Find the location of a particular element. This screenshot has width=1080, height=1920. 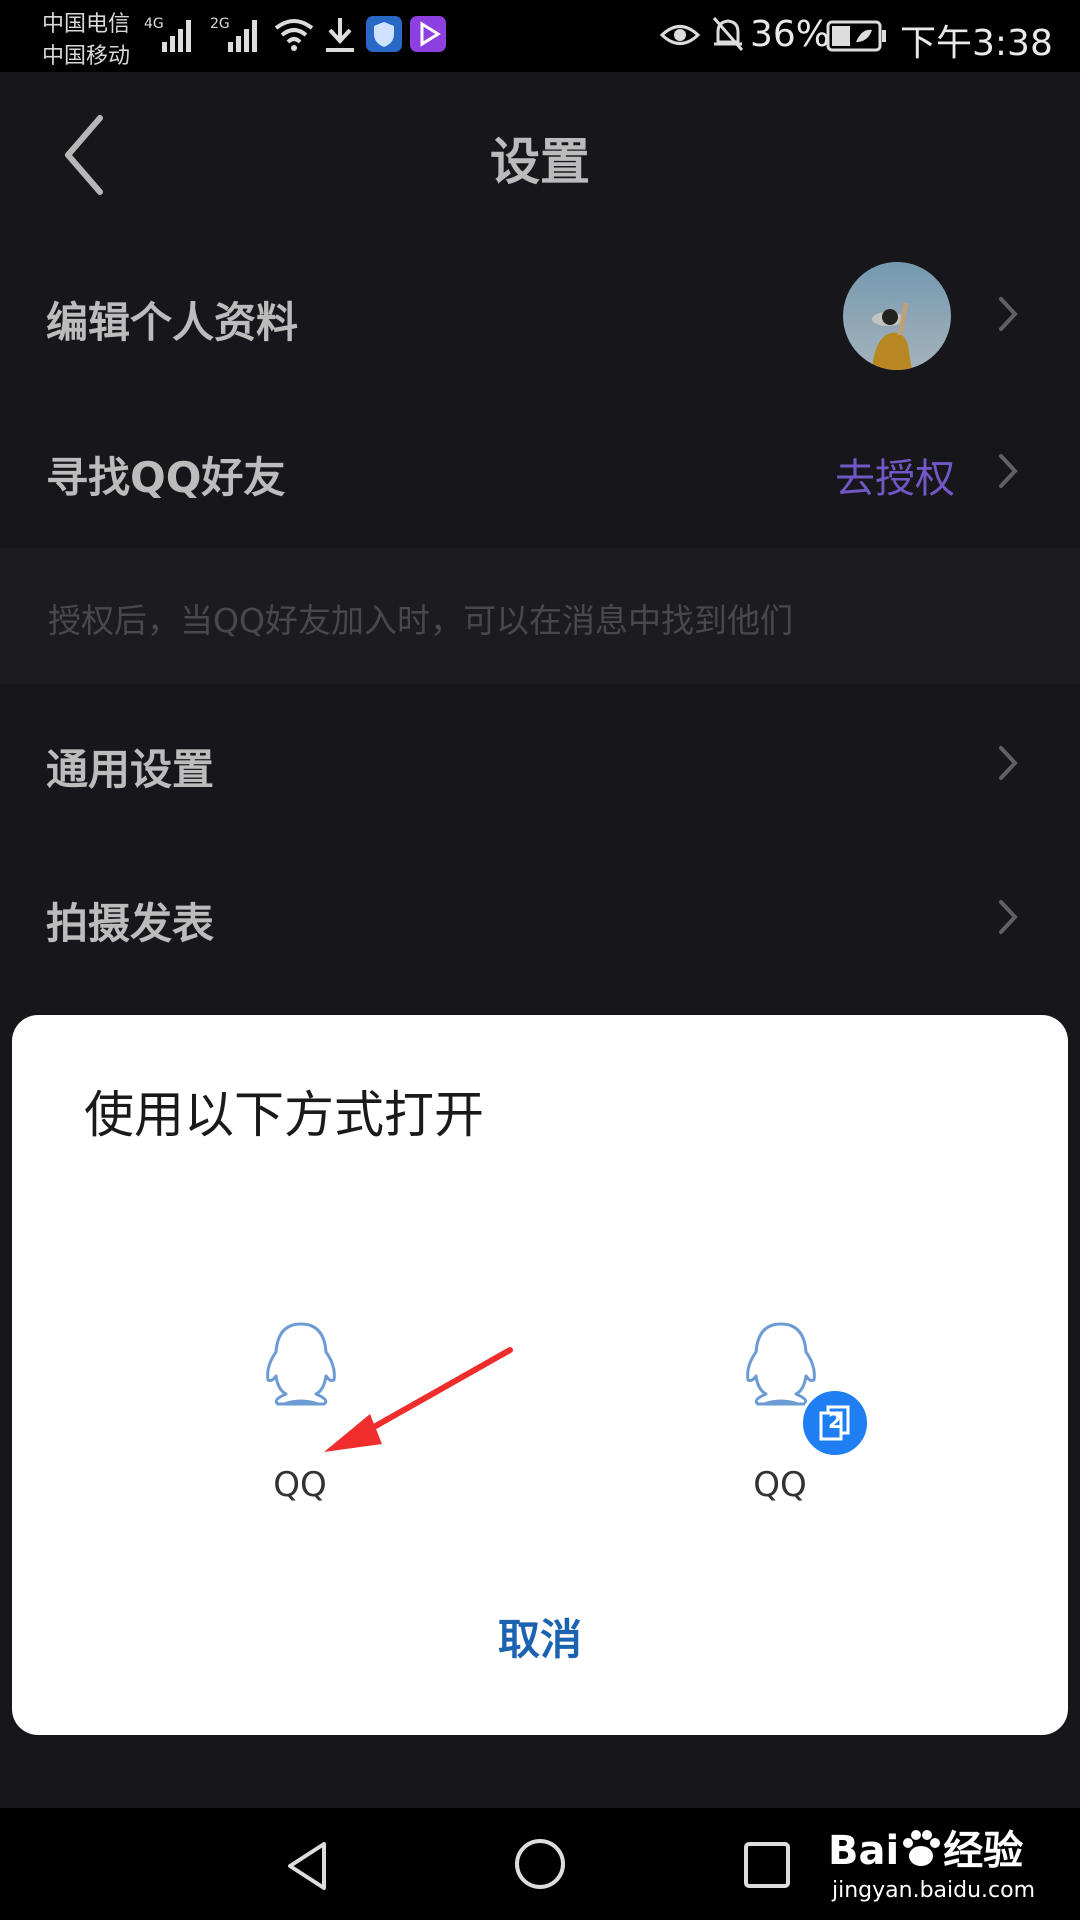

battery-percent: 36% is located at coordinates (790, 34).